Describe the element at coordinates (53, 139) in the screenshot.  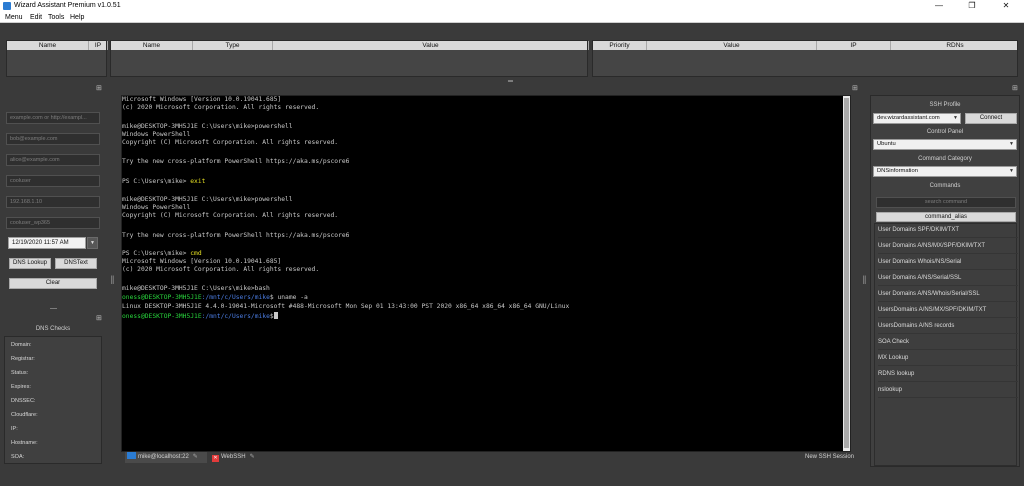
I see `email-field-1: bob@example.com` at that location.